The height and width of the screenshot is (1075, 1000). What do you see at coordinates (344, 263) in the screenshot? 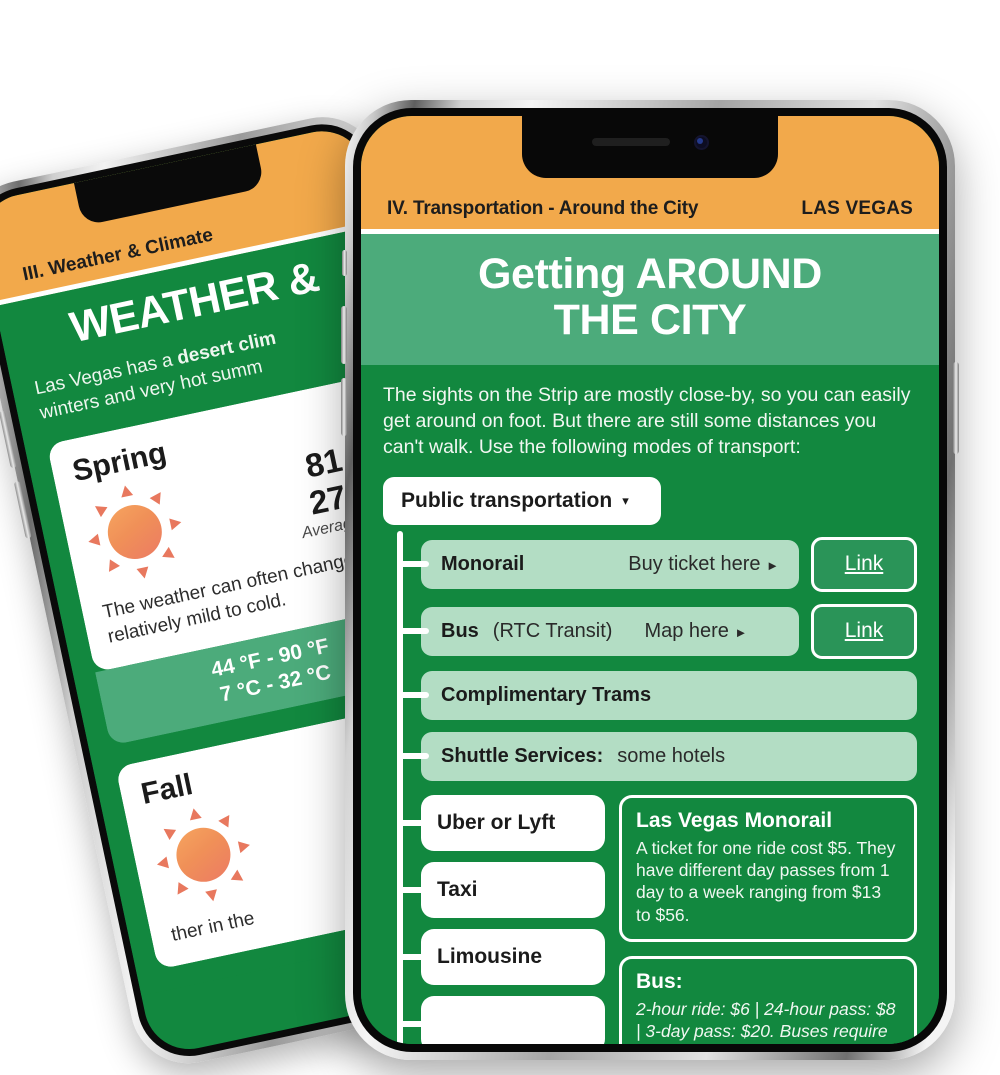
I see `mute-switch` at bounding box center [344, 263].